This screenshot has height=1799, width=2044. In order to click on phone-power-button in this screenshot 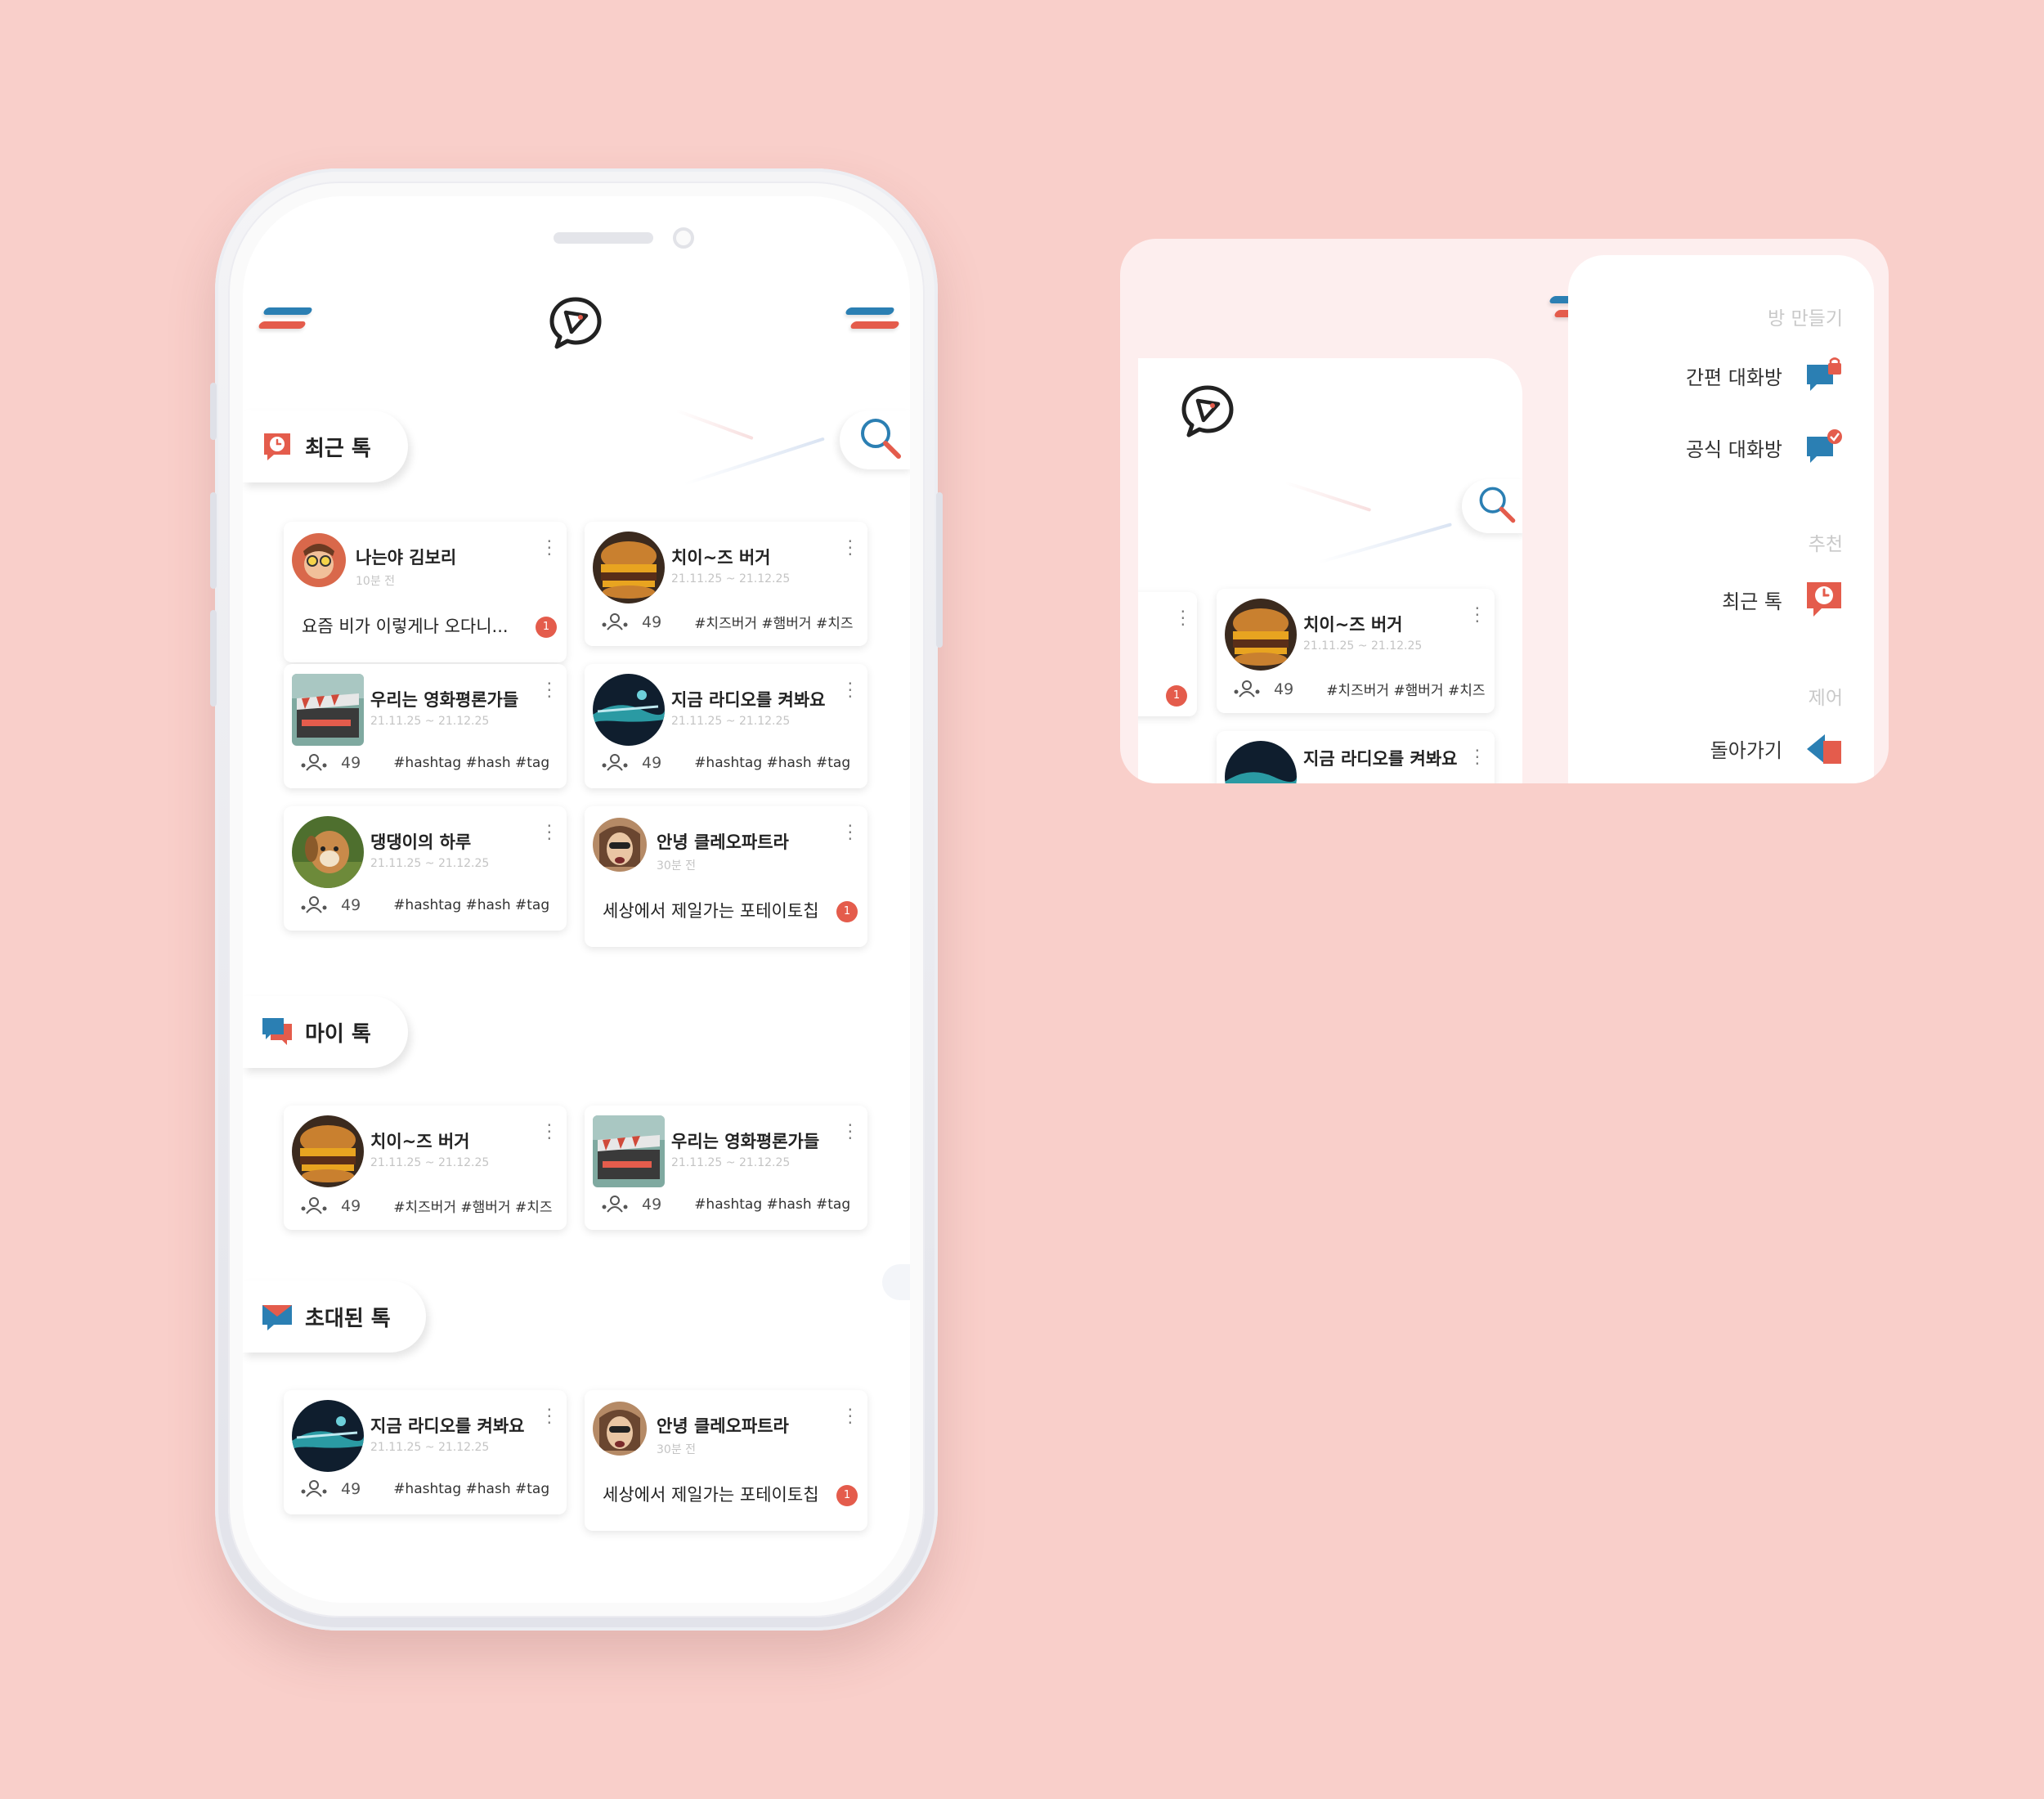, I will do `click(939, 570)`.